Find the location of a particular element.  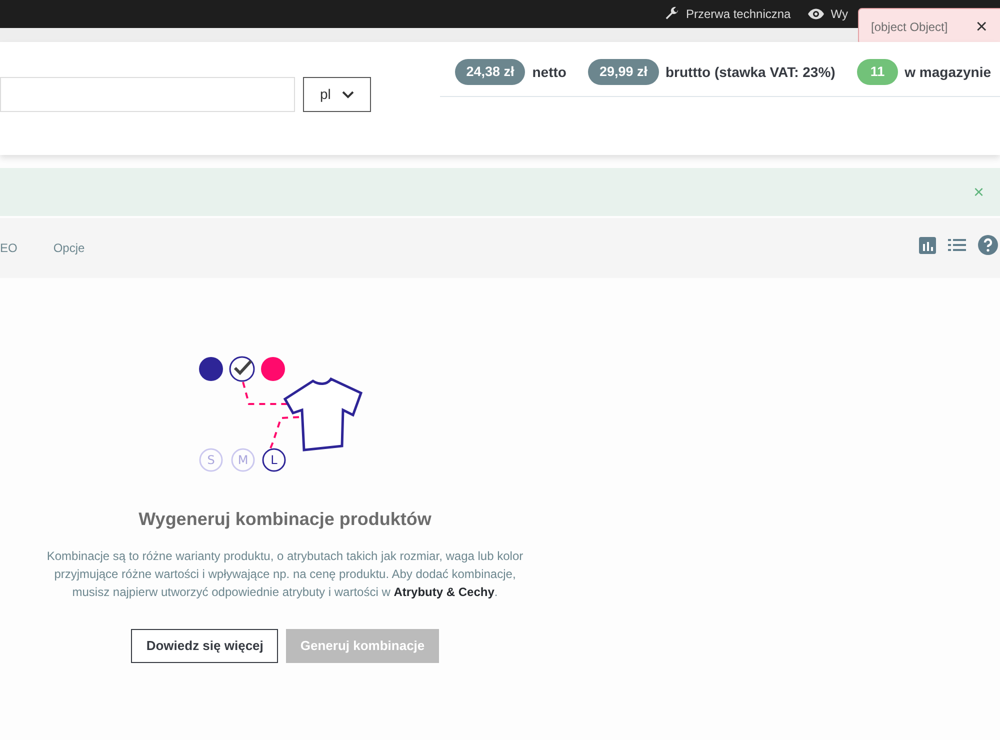

chevron-down-icon is located at coordinates (348, 94).